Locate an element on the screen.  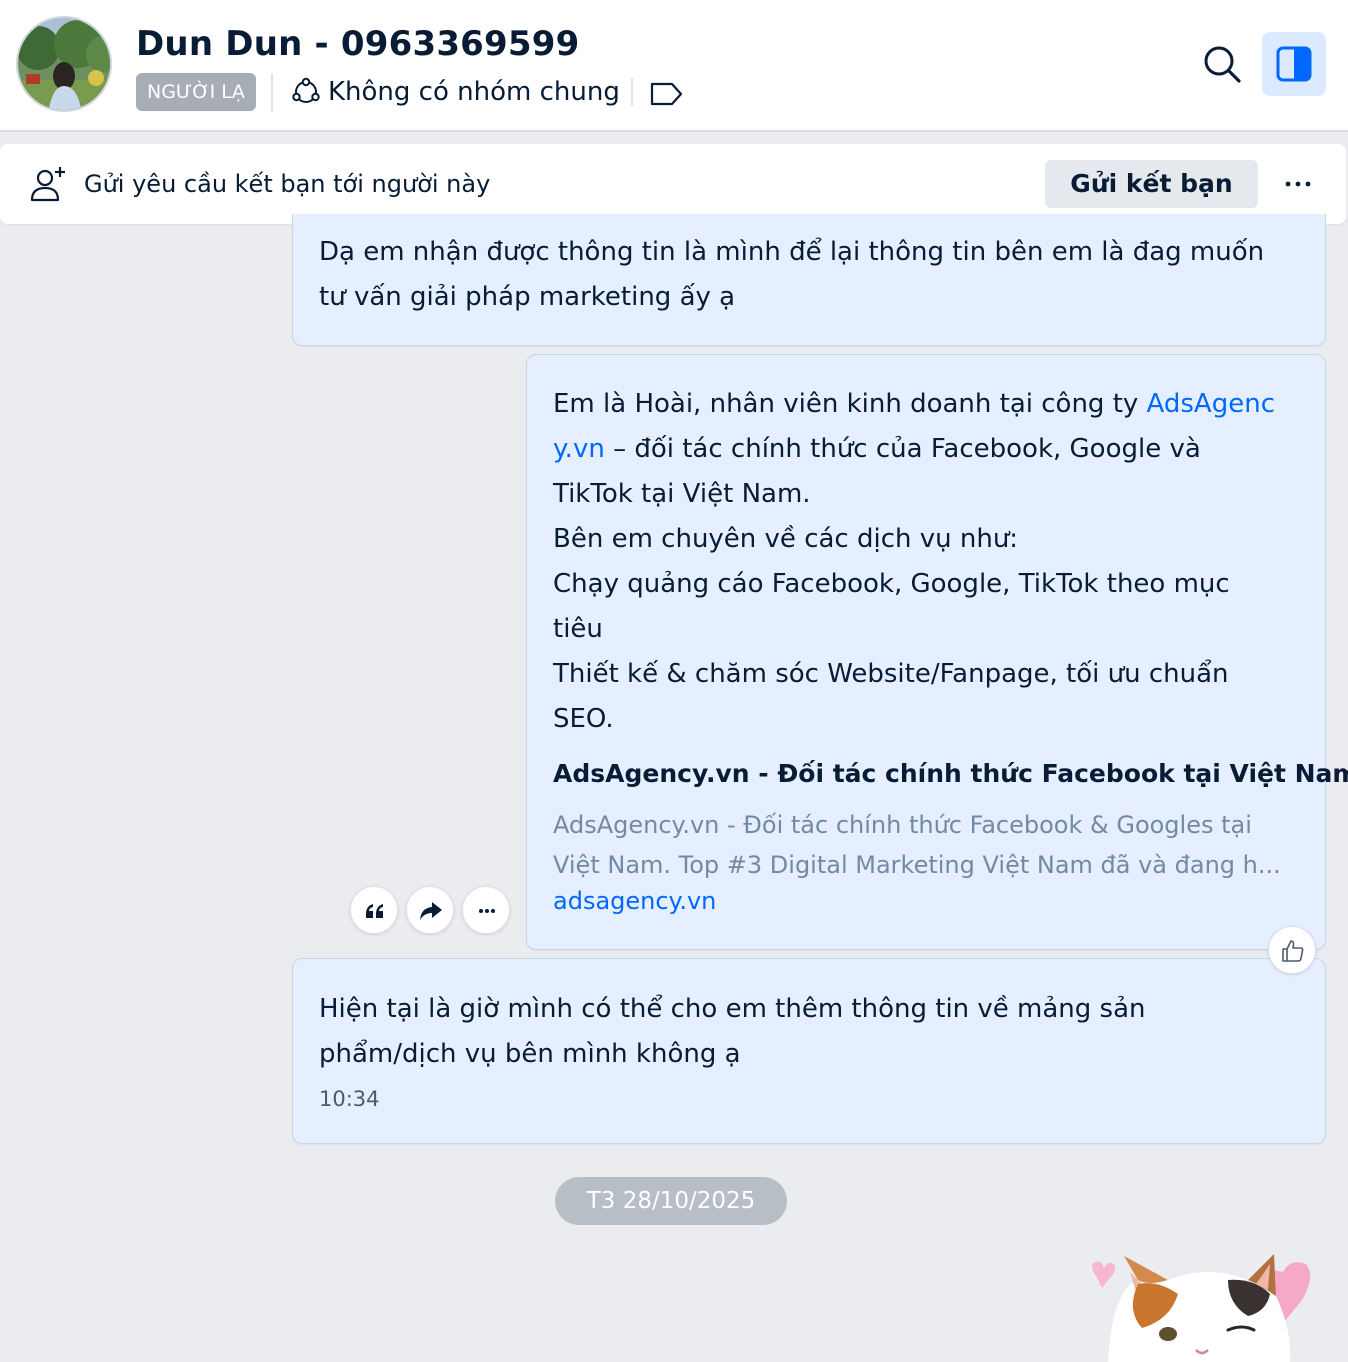
like-icon is located at coordinates (1293, 951).